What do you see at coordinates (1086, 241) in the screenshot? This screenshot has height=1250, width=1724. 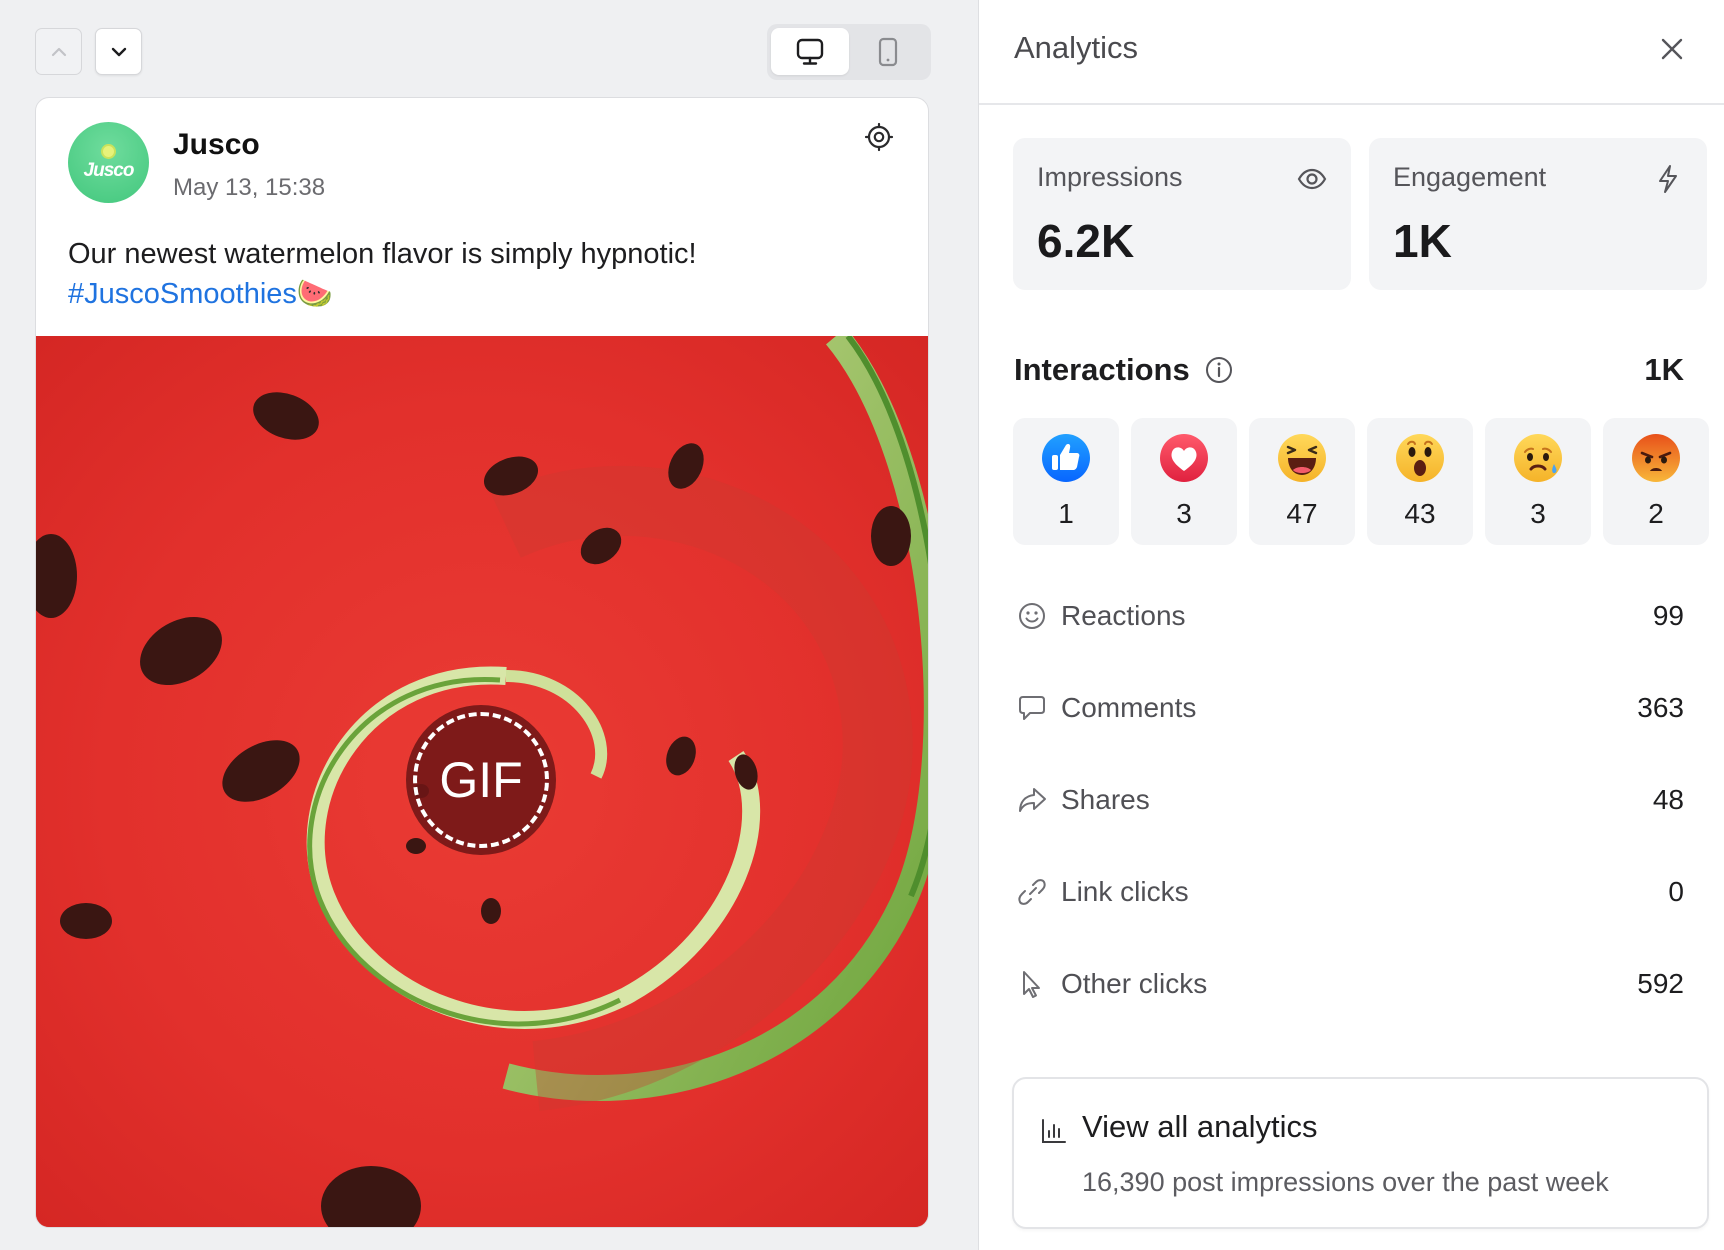 I see `impressions-value: 6.2K` at bounding box center [1086, 241].